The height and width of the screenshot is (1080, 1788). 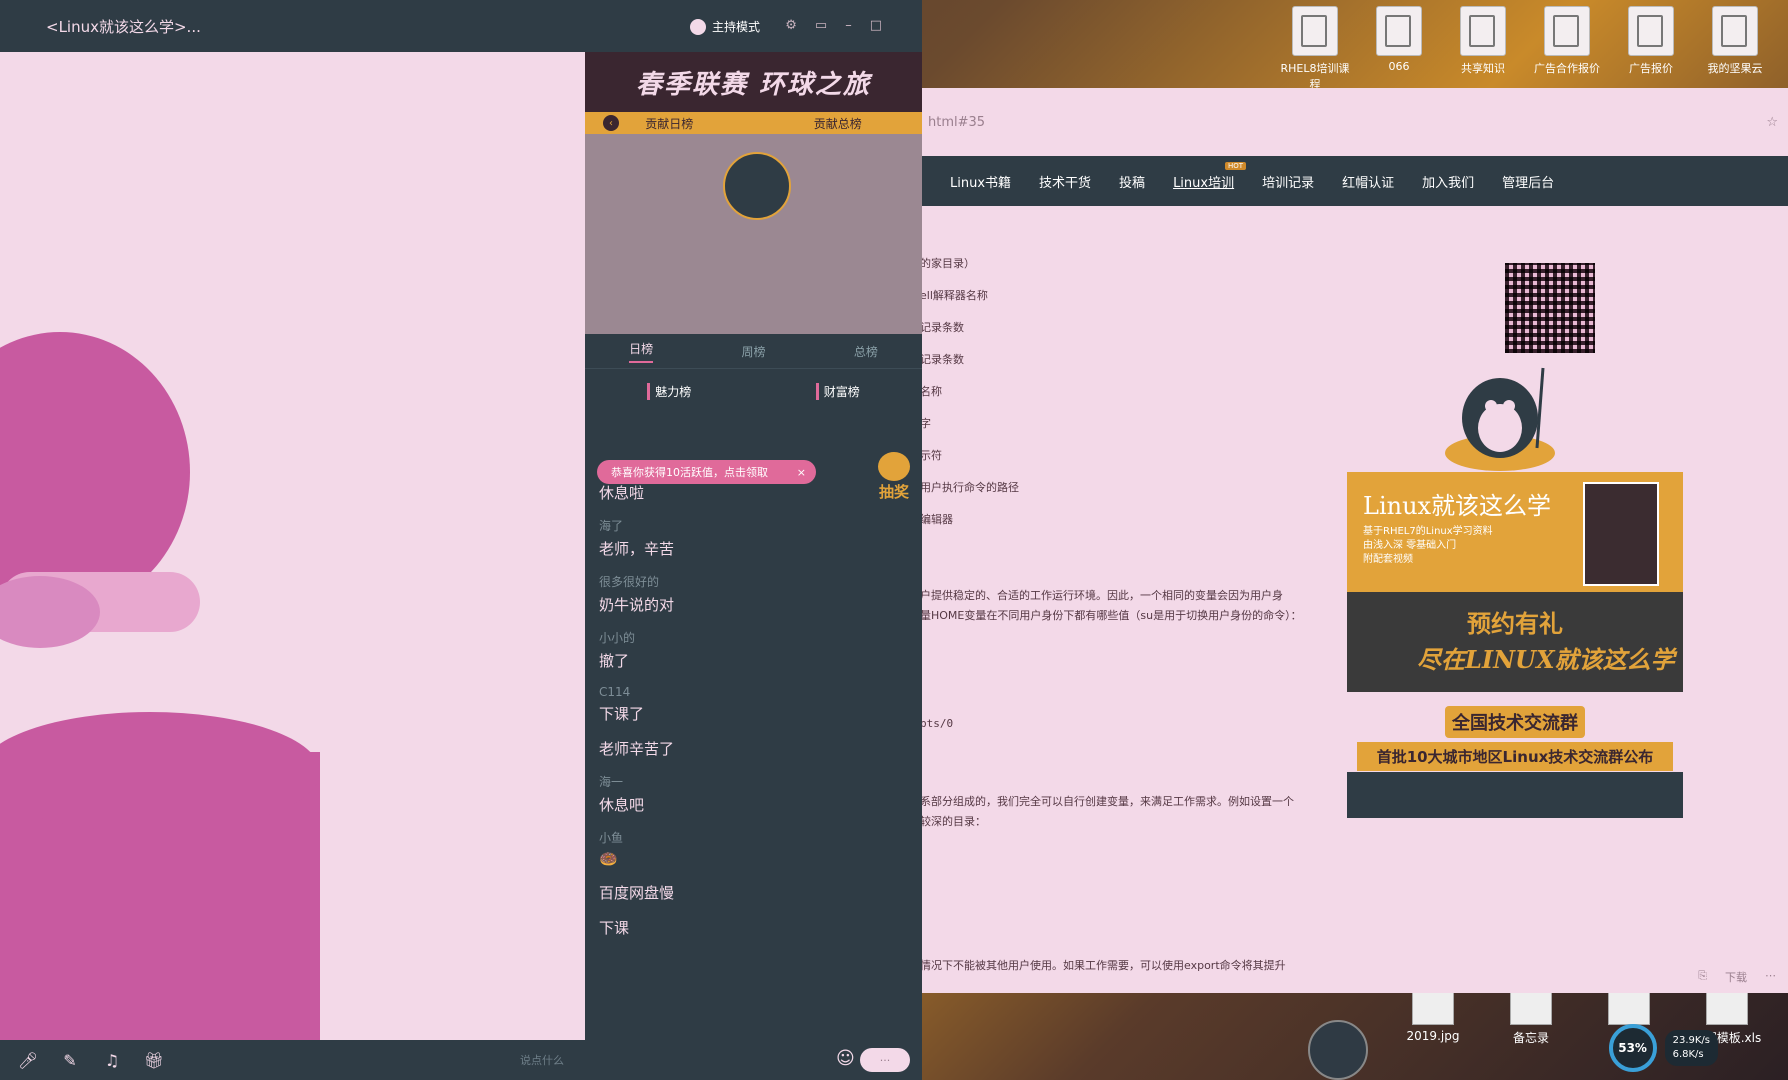 I want to click on community-ad-banner: 全国技术交流群 首批10大城市地区Linux技术交流群公布, so click(x=1515, y=762).